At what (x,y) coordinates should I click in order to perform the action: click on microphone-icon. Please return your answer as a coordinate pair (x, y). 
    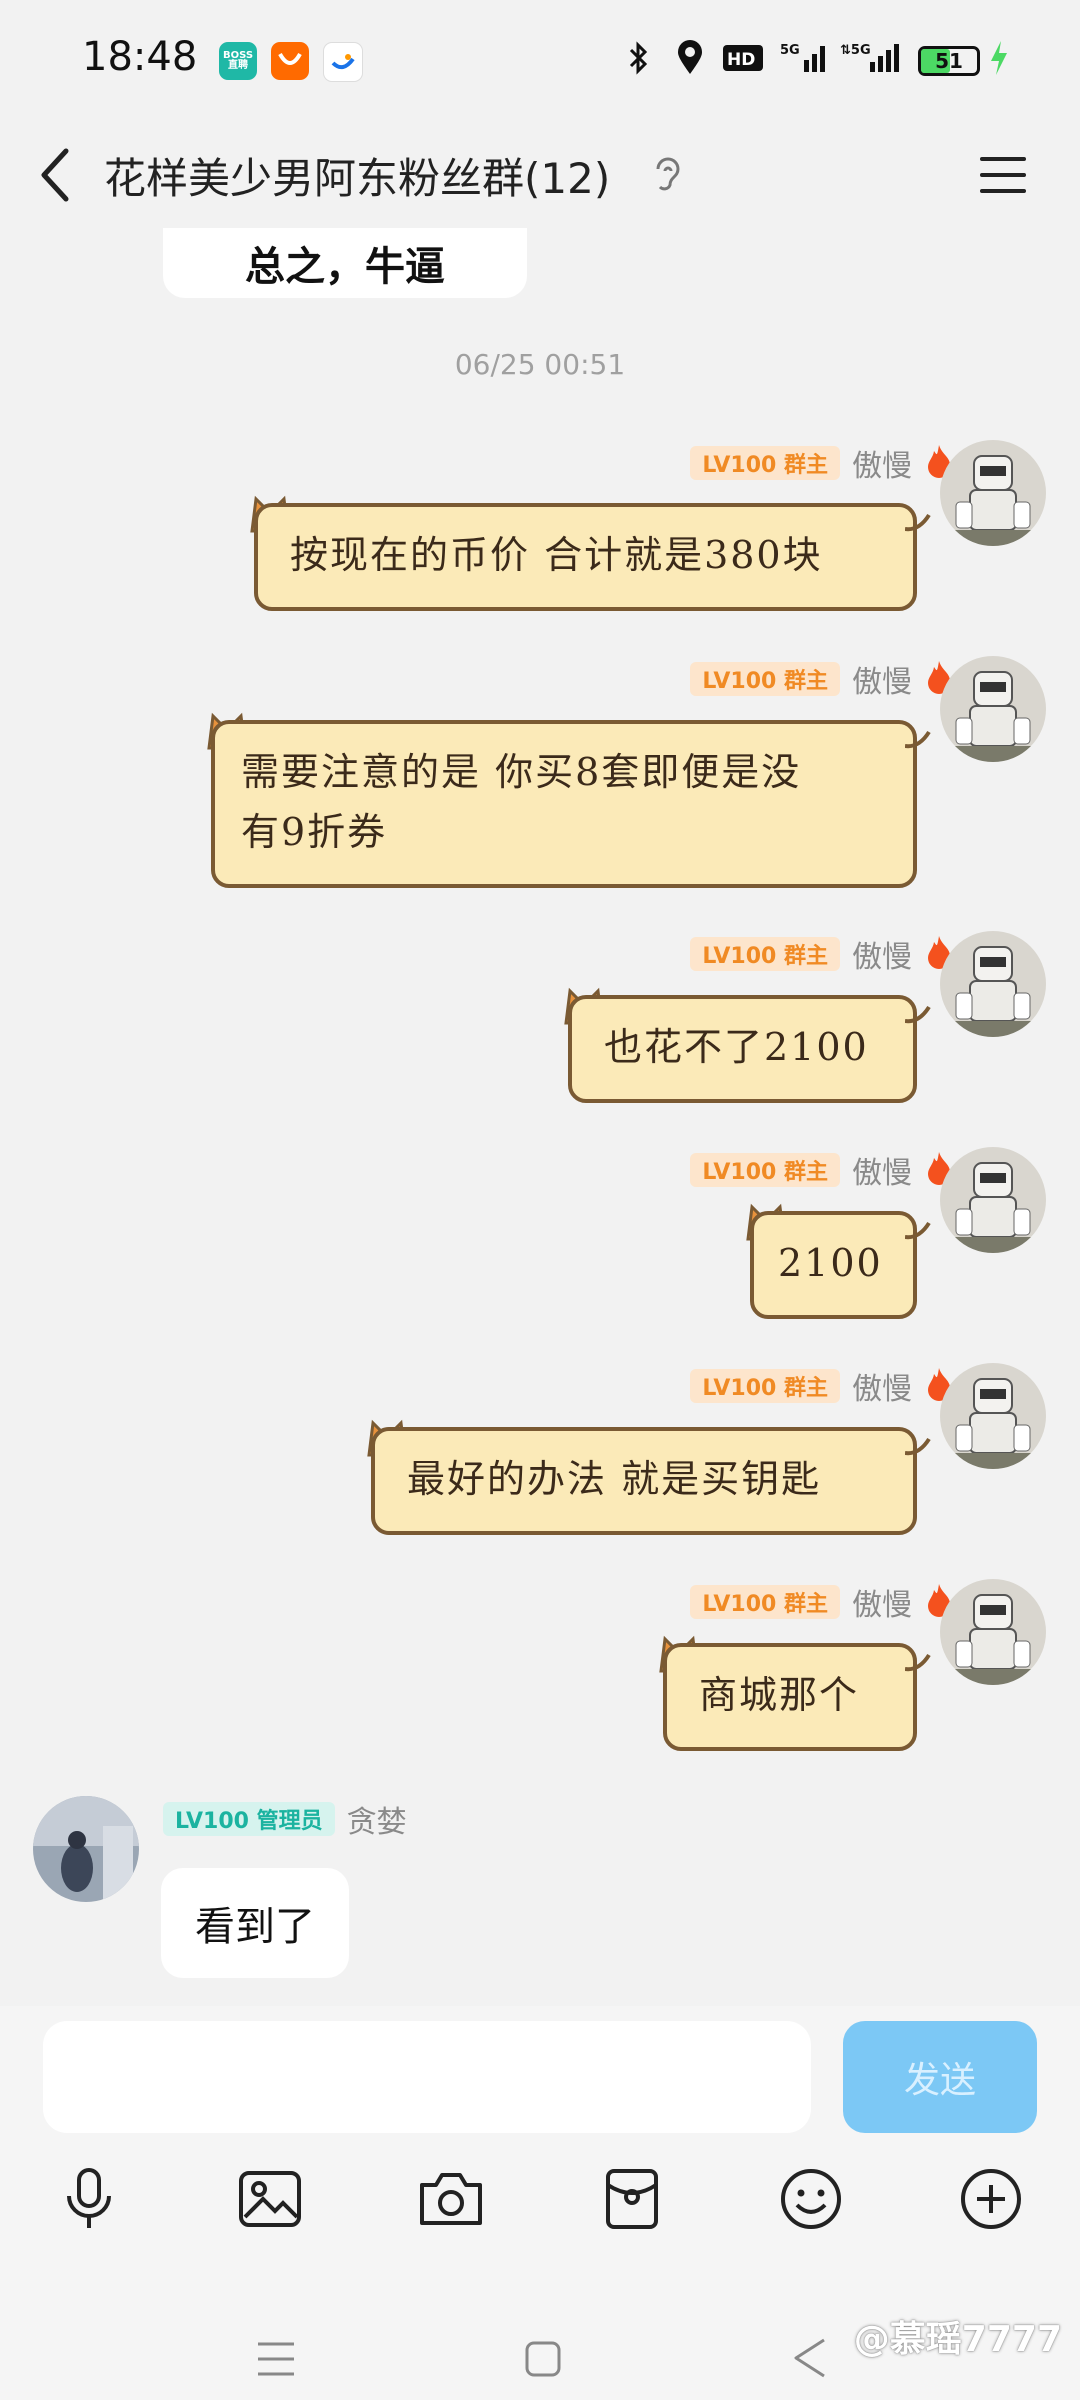
    Looking at the image, I should click on (89, 2199).